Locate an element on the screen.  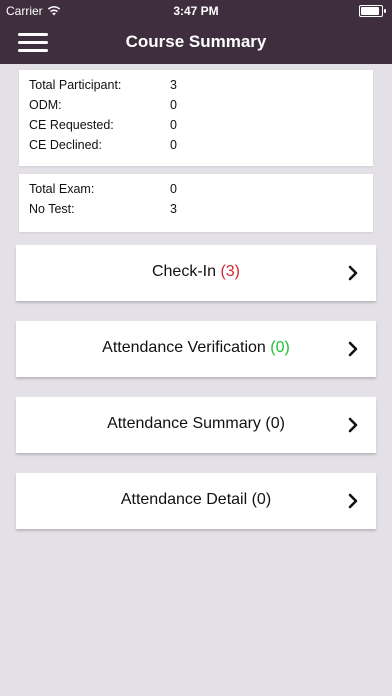
total-participant-value: 3 is located at coordinates (173, 85).